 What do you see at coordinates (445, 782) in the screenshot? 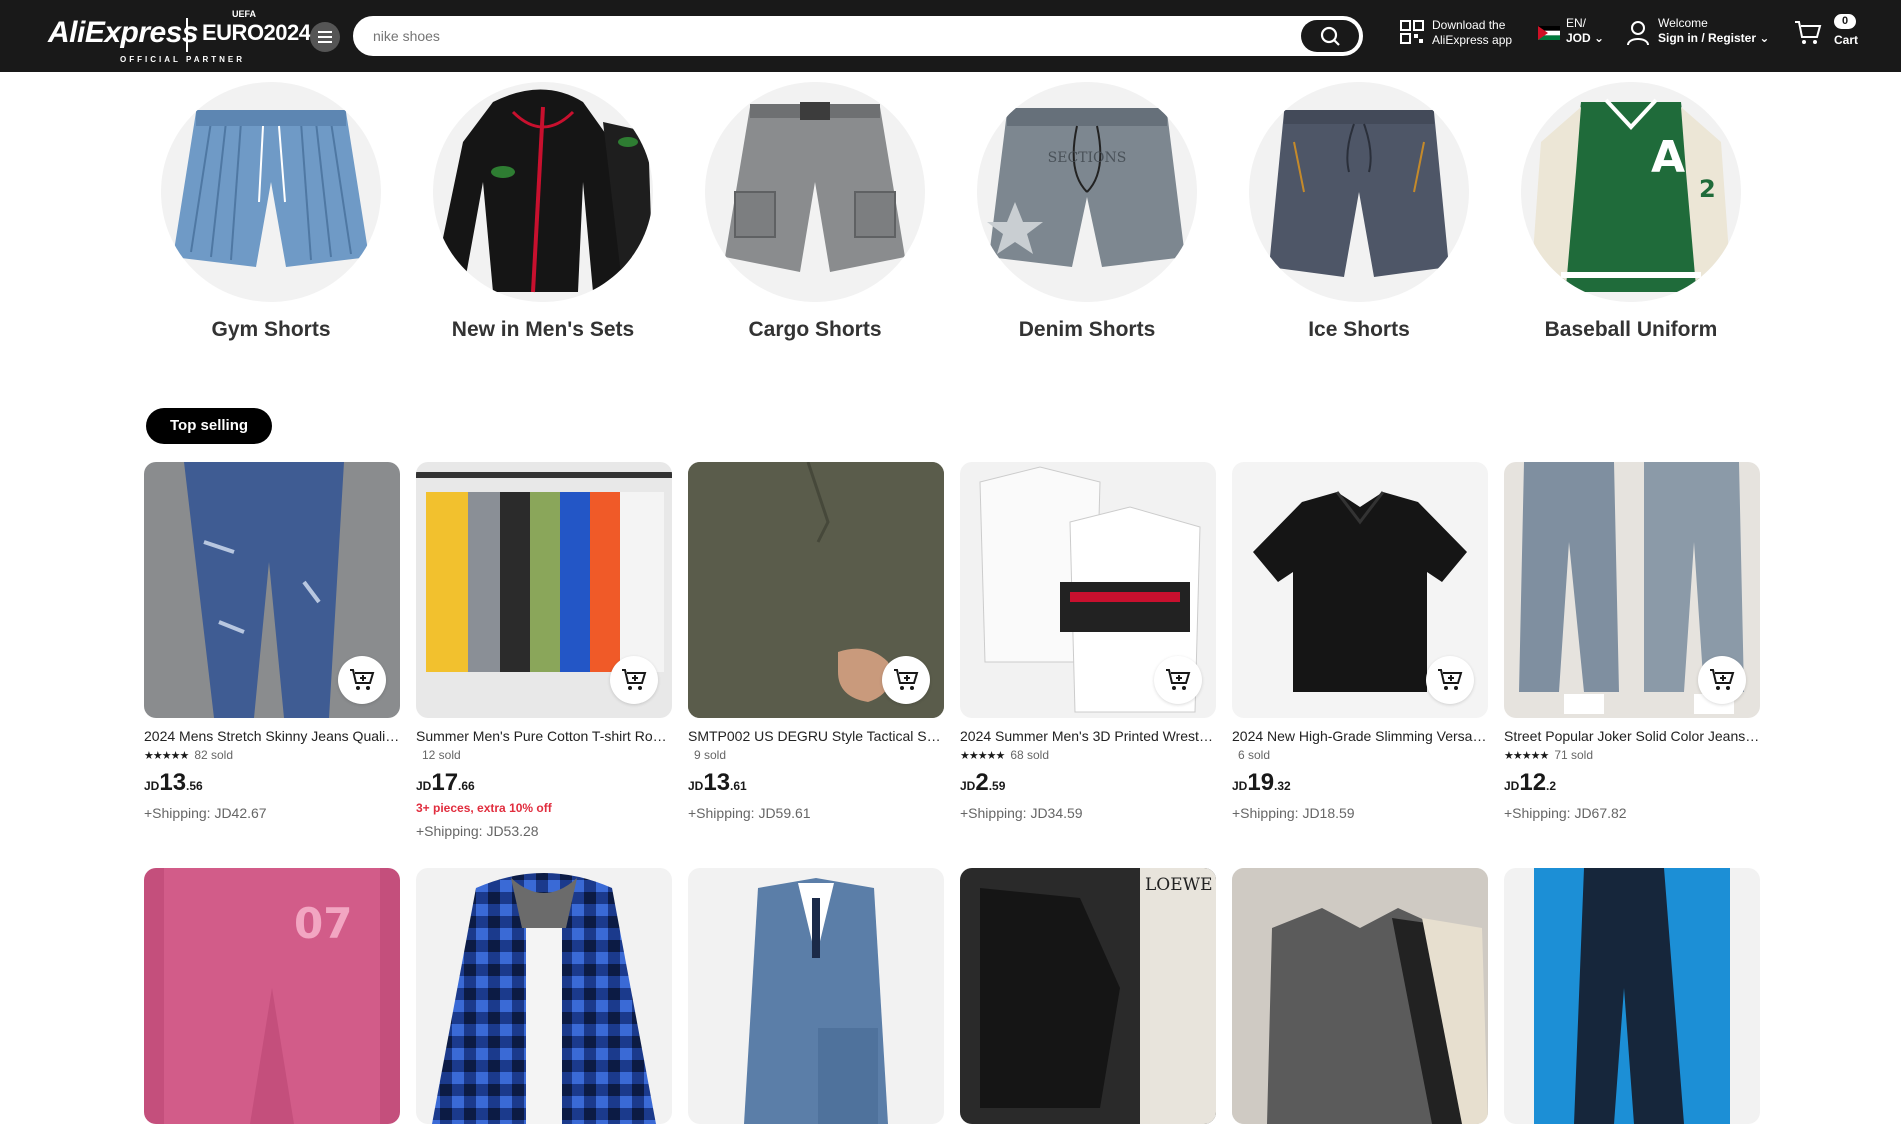
I see `product-price: JD17.66` at bounding box center [445, 782].